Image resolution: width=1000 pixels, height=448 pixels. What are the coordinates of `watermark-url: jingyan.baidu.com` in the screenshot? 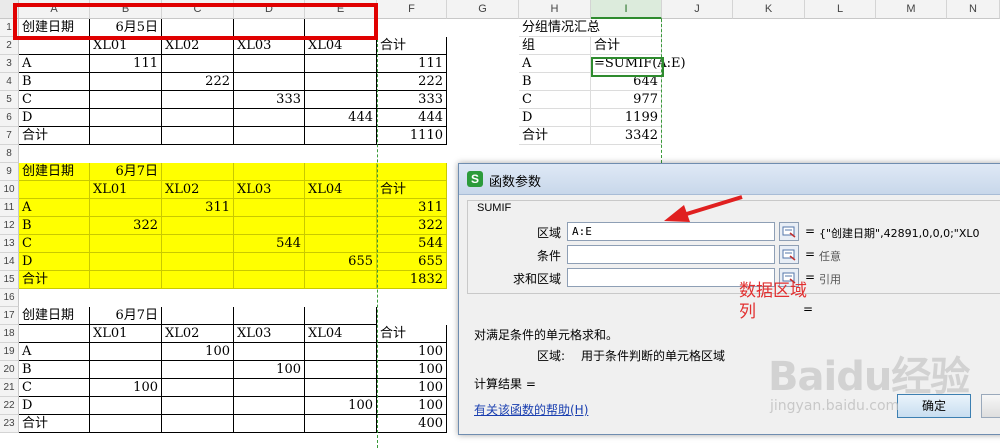 It's located at (835, 406).